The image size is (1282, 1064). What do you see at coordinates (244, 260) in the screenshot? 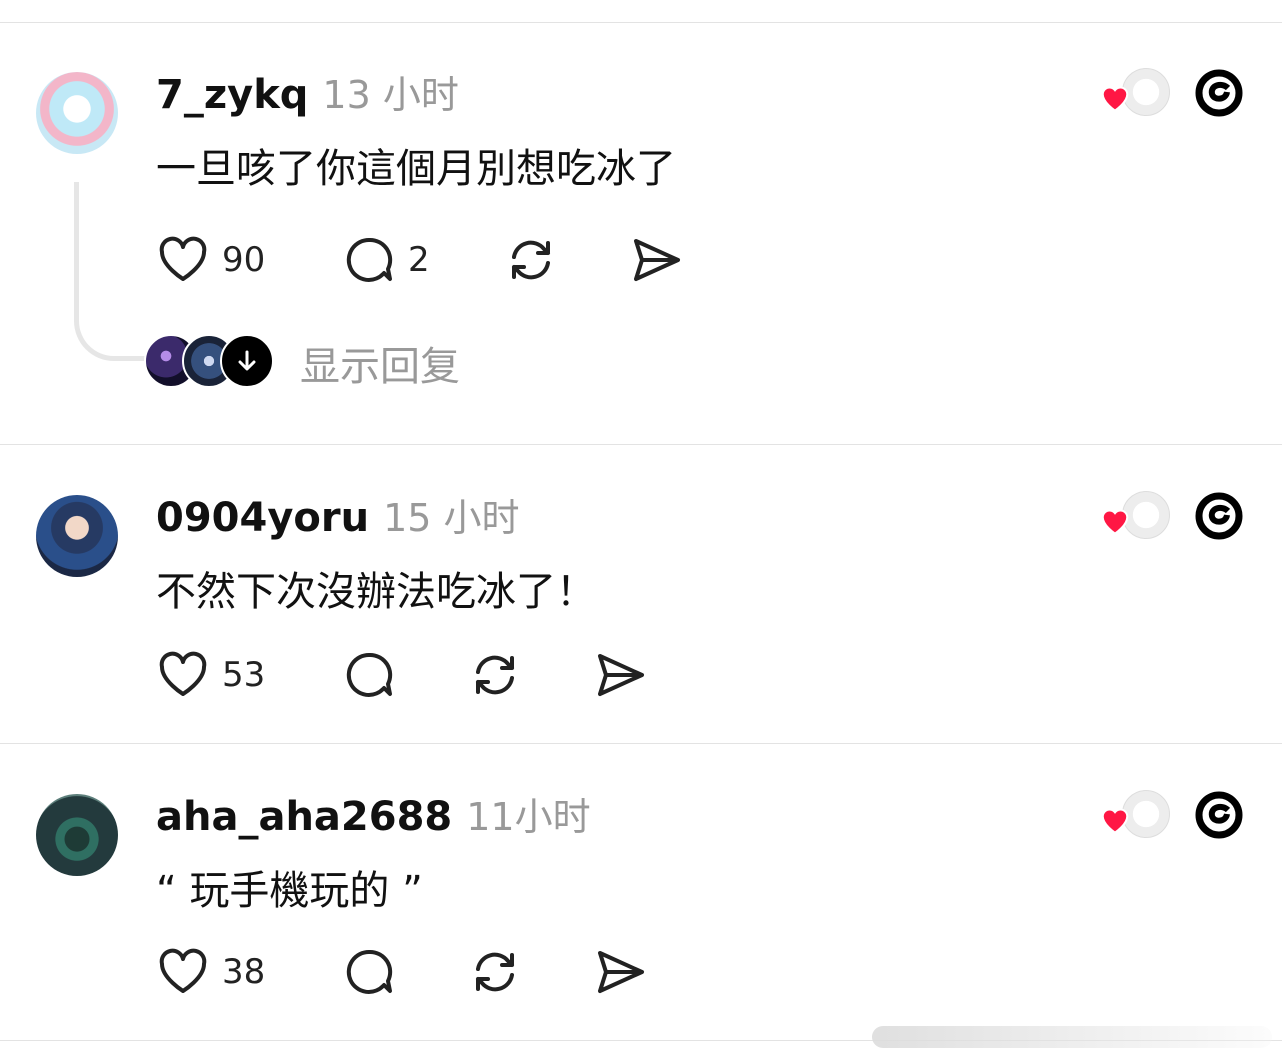
I see `like-count: 90` at bounding box center [244, 260].